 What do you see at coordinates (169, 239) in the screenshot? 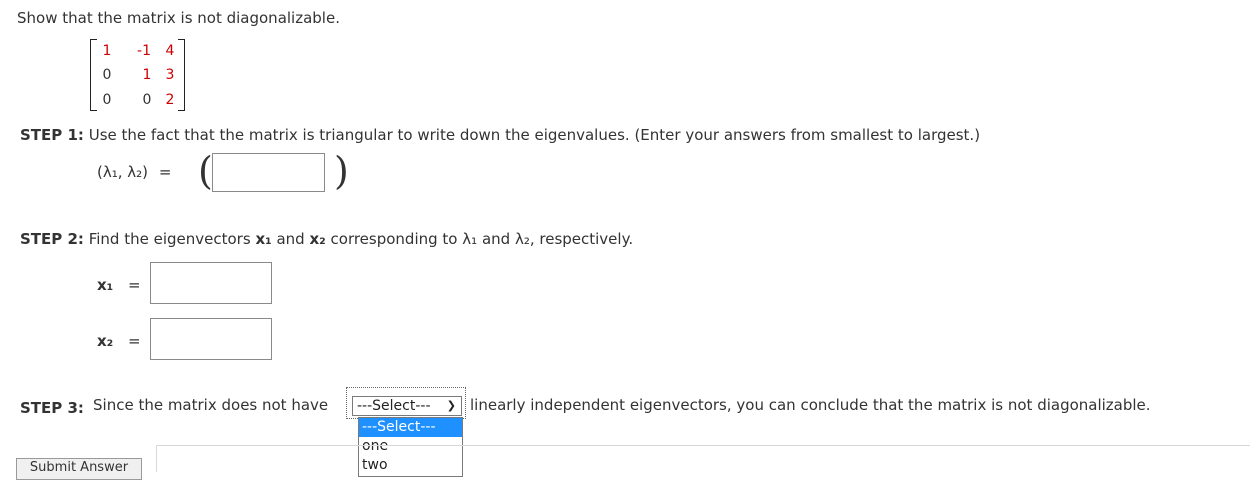
I see `step2-text-a: Find the eigenvectors` at bounding box center [169, 239].